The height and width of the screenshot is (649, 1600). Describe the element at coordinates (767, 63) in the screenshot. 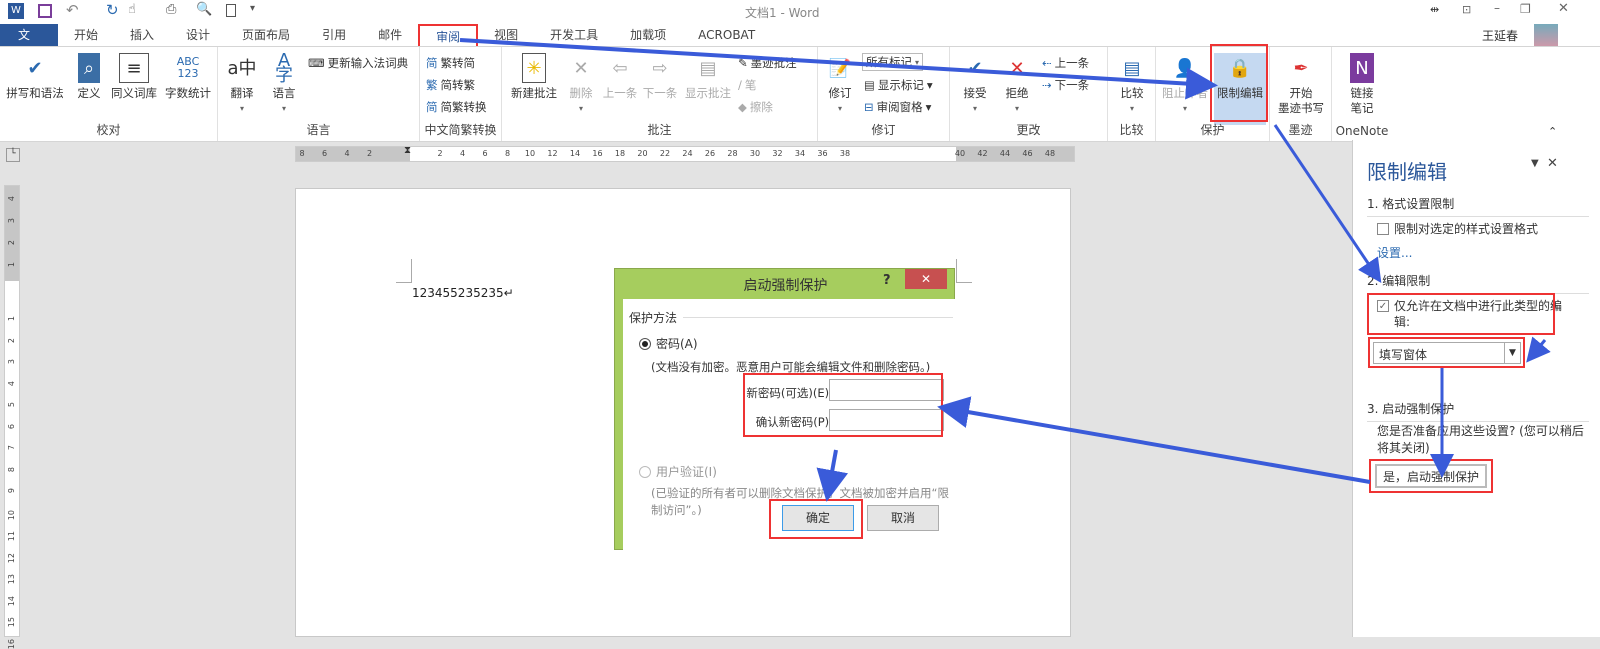

I see `ink-comment-button: ✎ 墨迹批注` at that location.